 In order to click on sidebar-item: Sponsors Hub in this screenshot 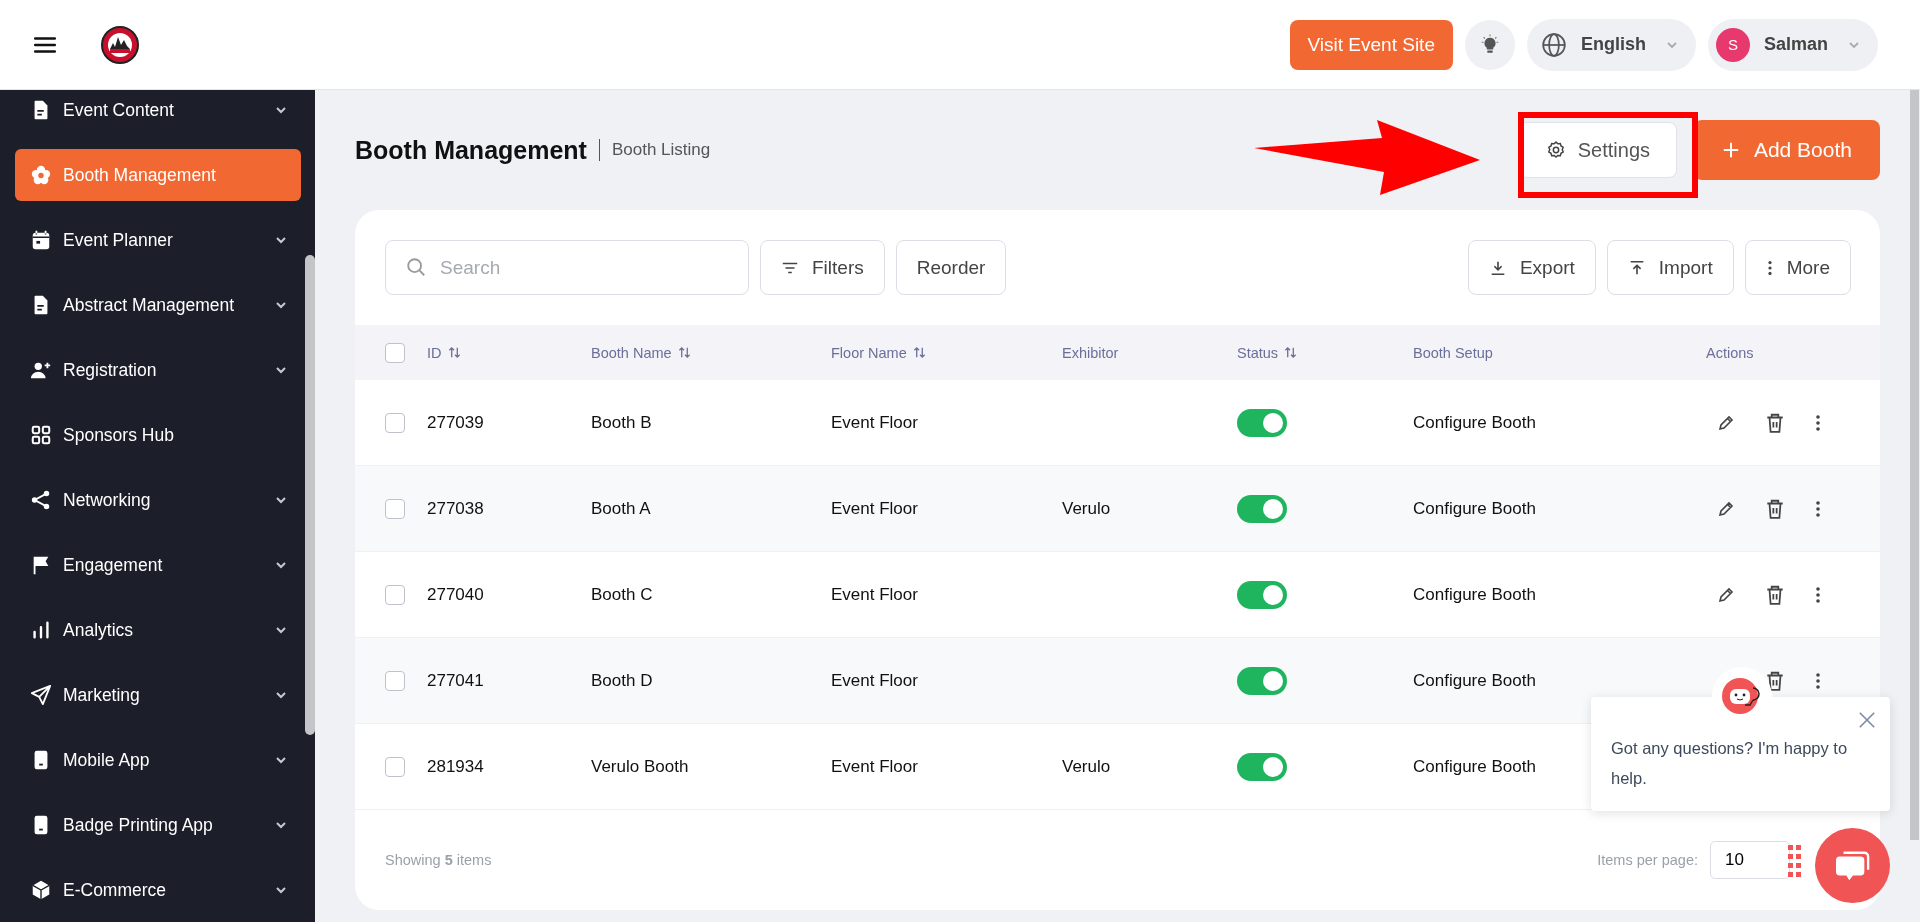, I will do `click(158, 435)`.